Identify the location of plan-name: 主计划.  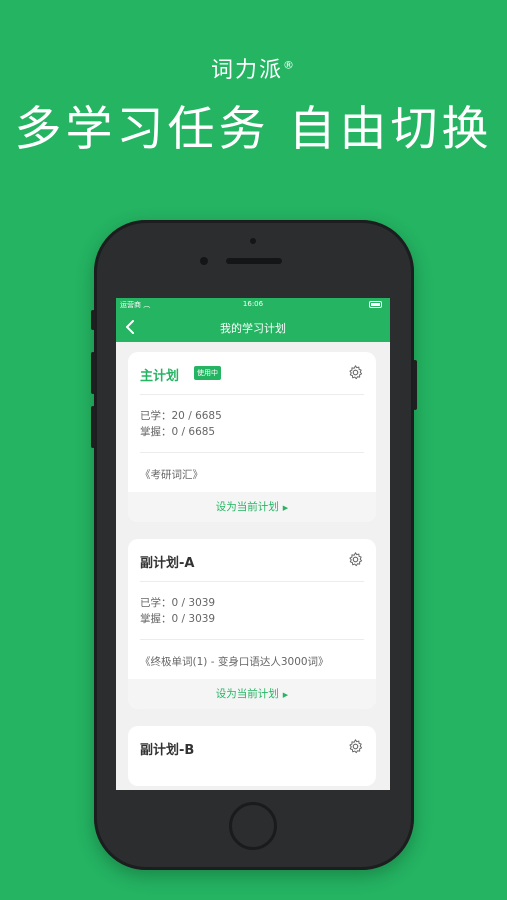
(160, 376).